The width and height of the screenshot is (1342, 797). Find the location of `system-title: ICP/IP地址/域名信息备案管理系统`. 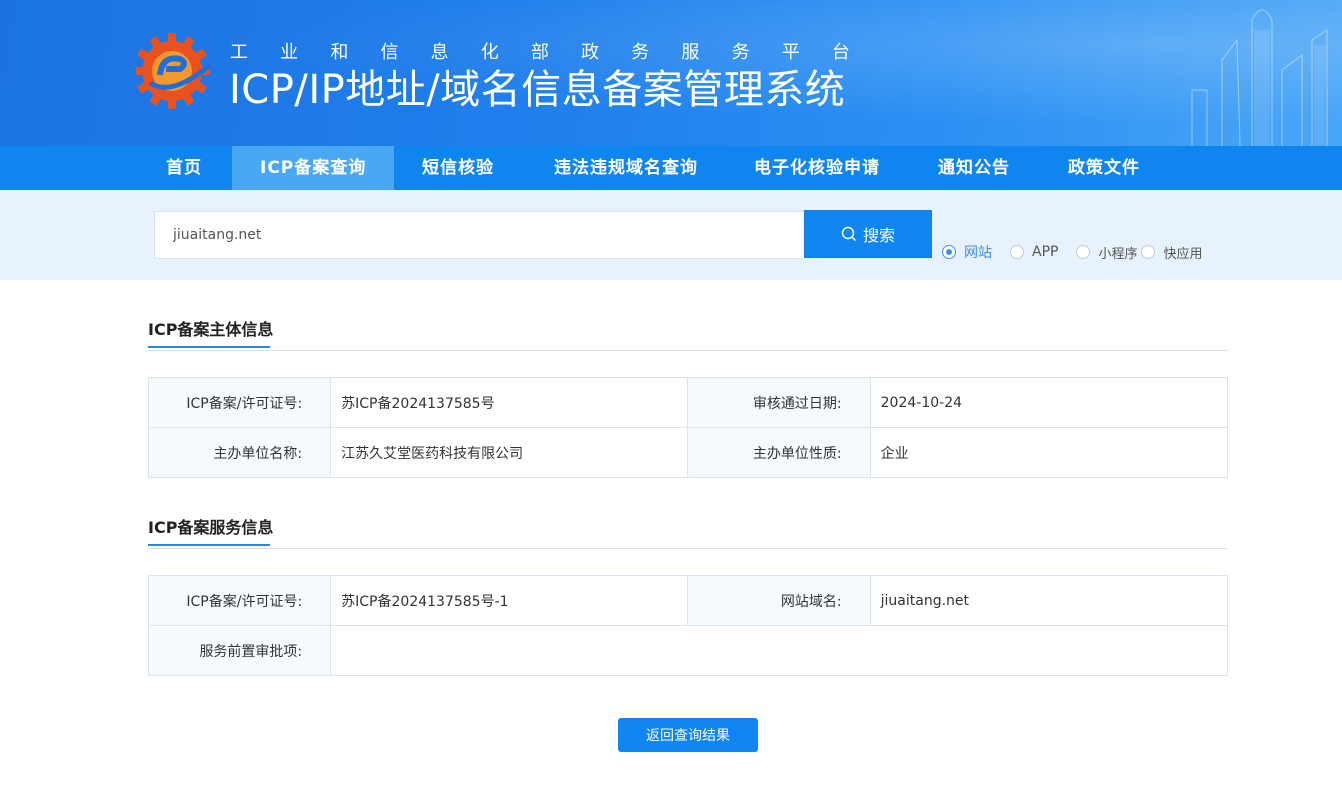

system-title: ICP/IP地址/域名信息备案管理系统 is located at coordinates (537, 90).